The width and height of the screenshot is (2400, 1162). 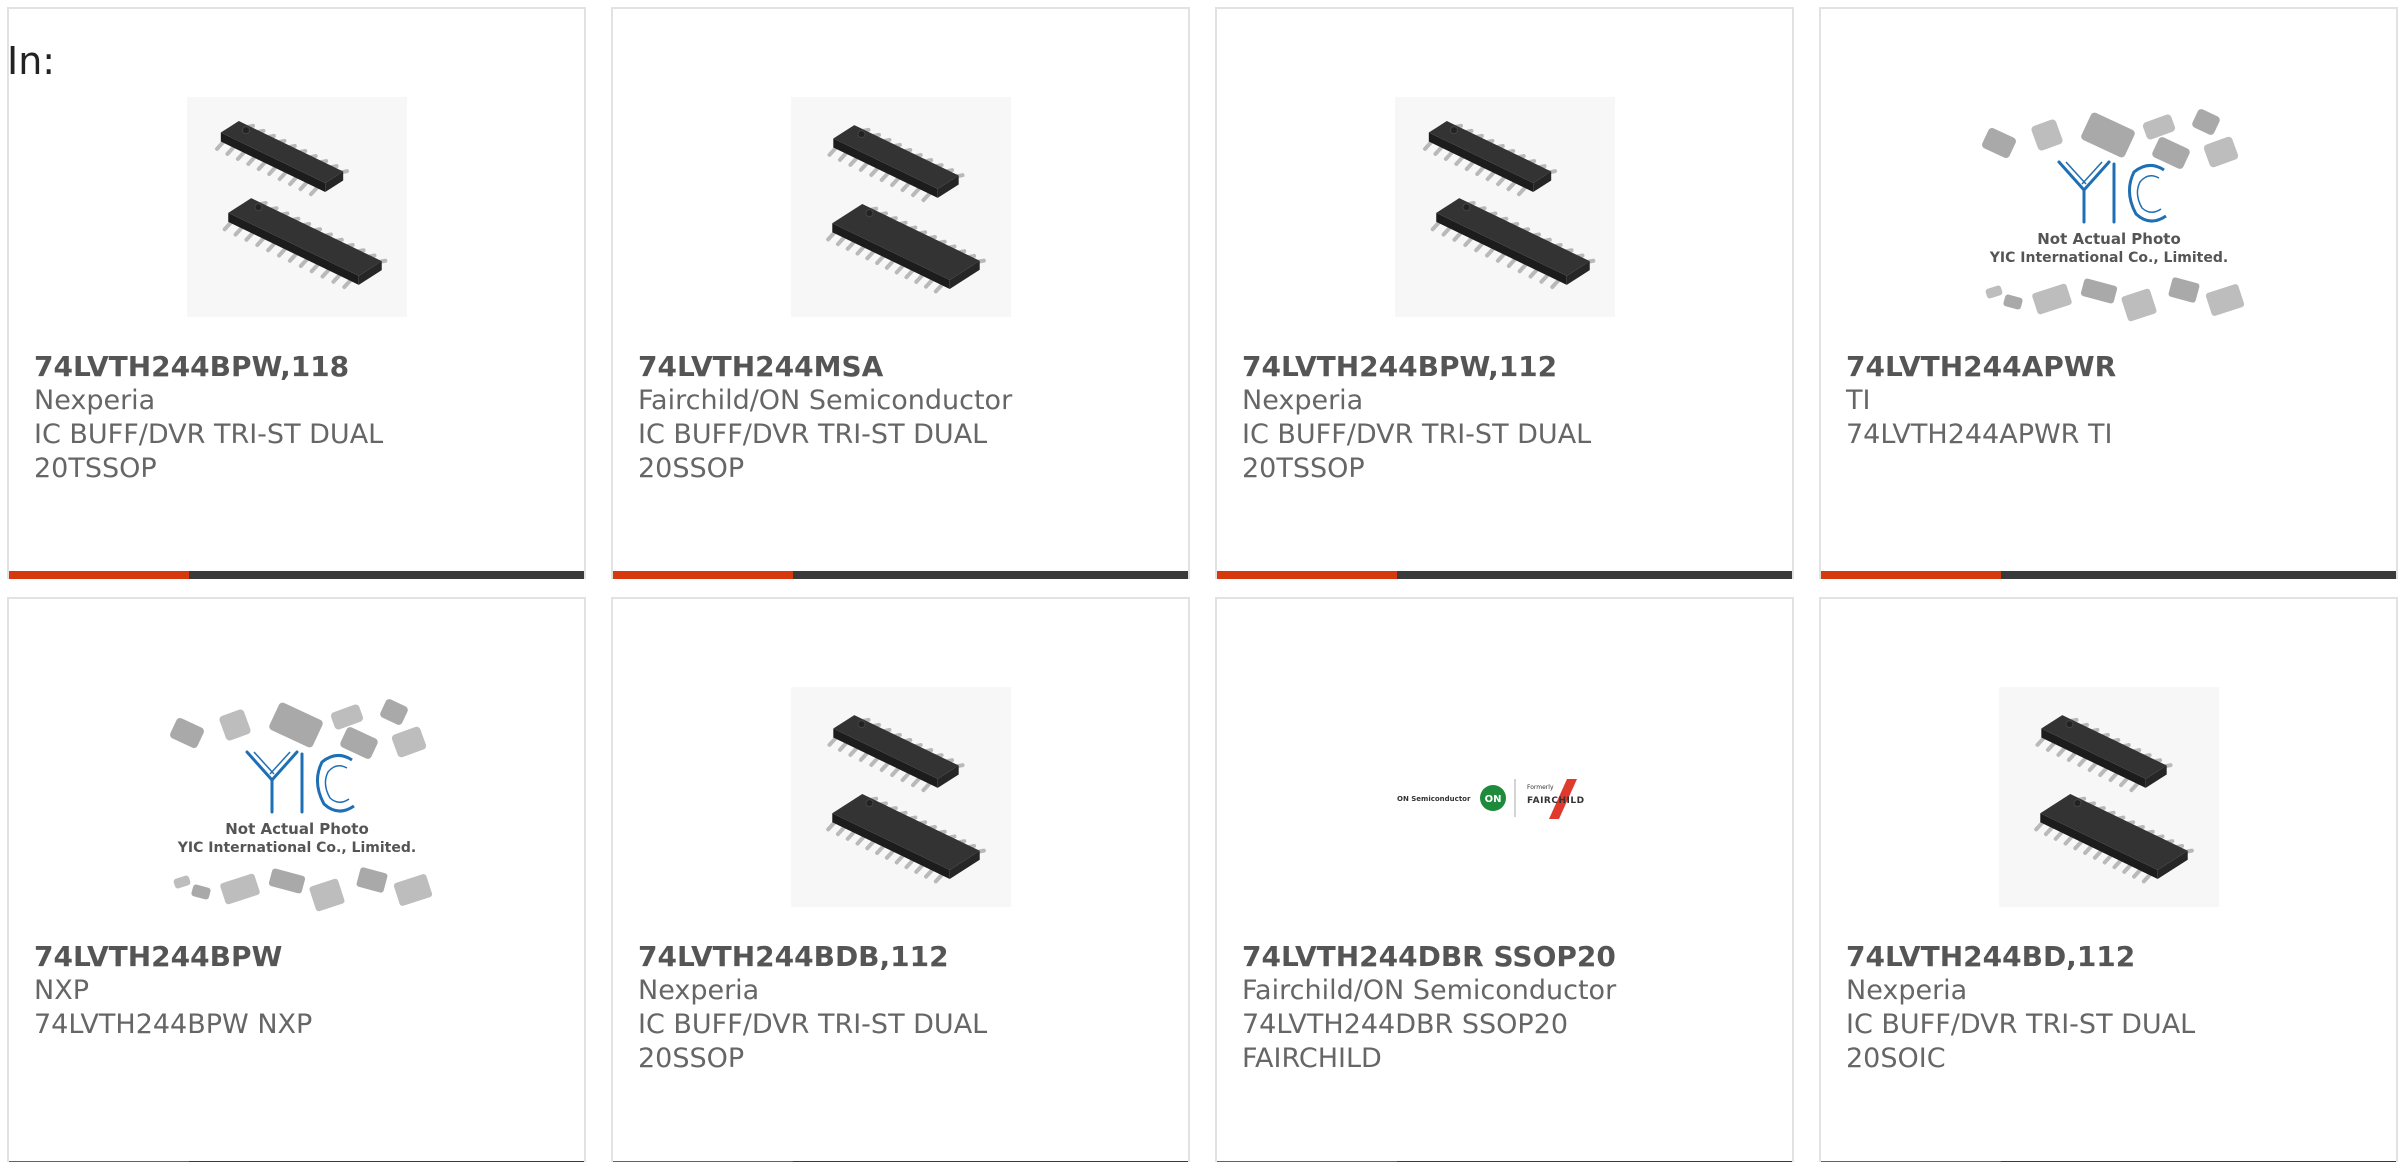 I want to click on svg-text: ON, so click(x=1492, y=799).